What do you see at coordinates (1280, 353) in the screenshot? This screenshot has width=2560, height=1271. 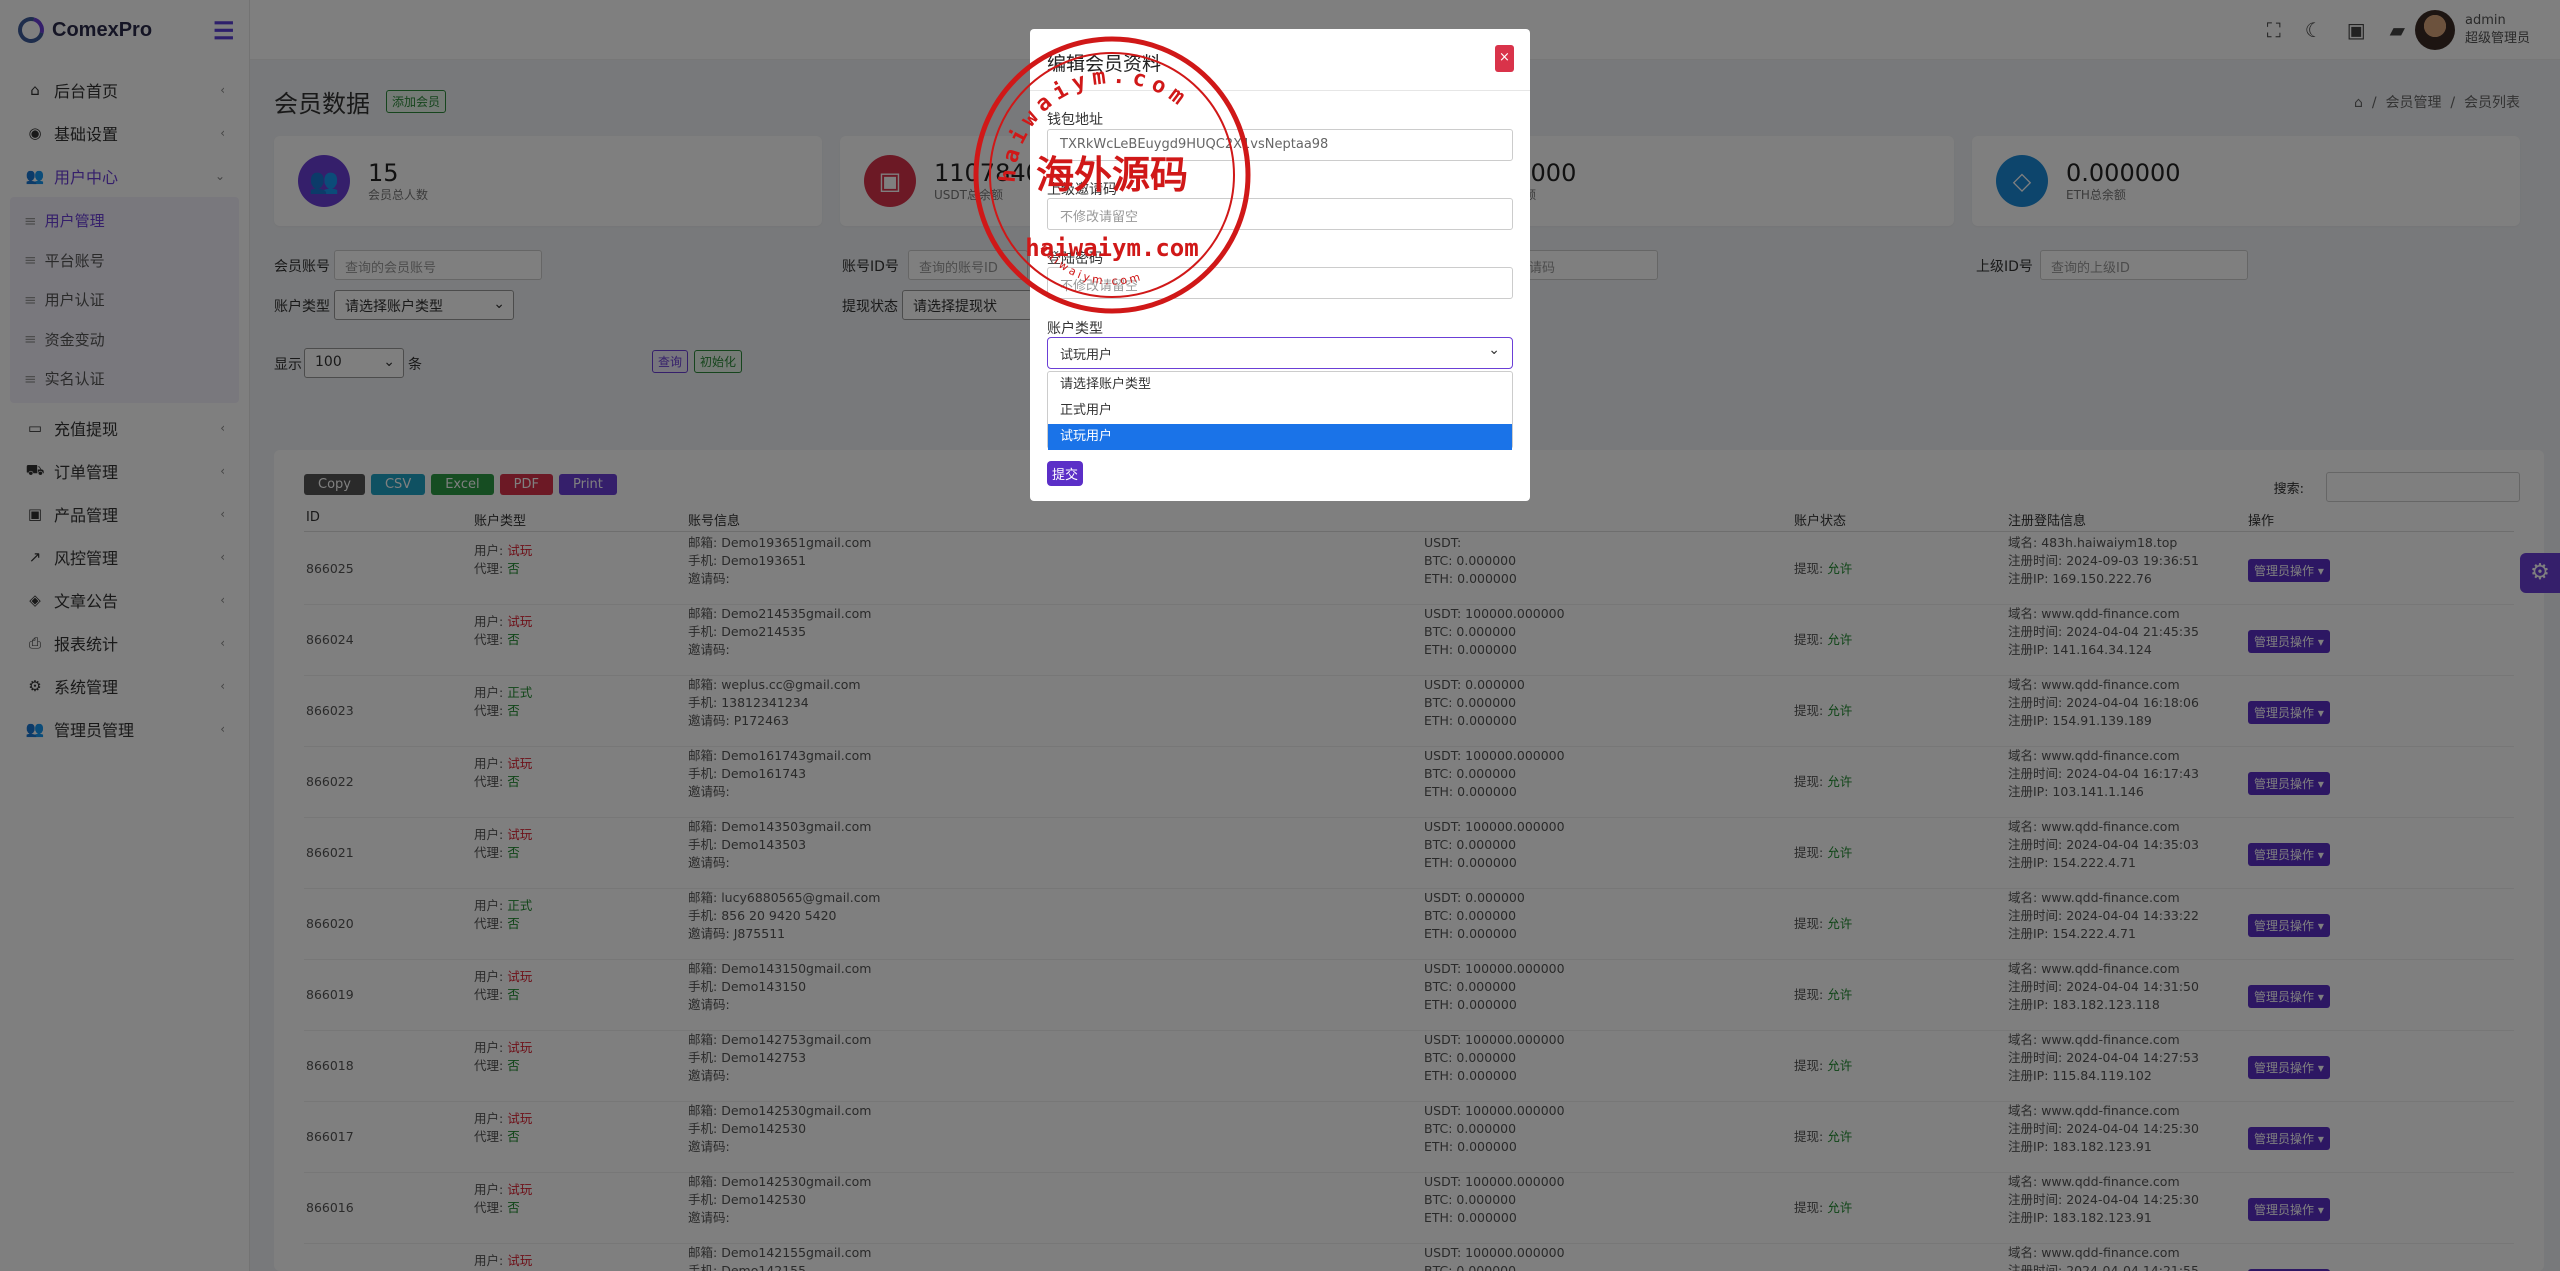 I see `account-type-select: 试玩用户 ⌄` at bounding box center [1280, 353].